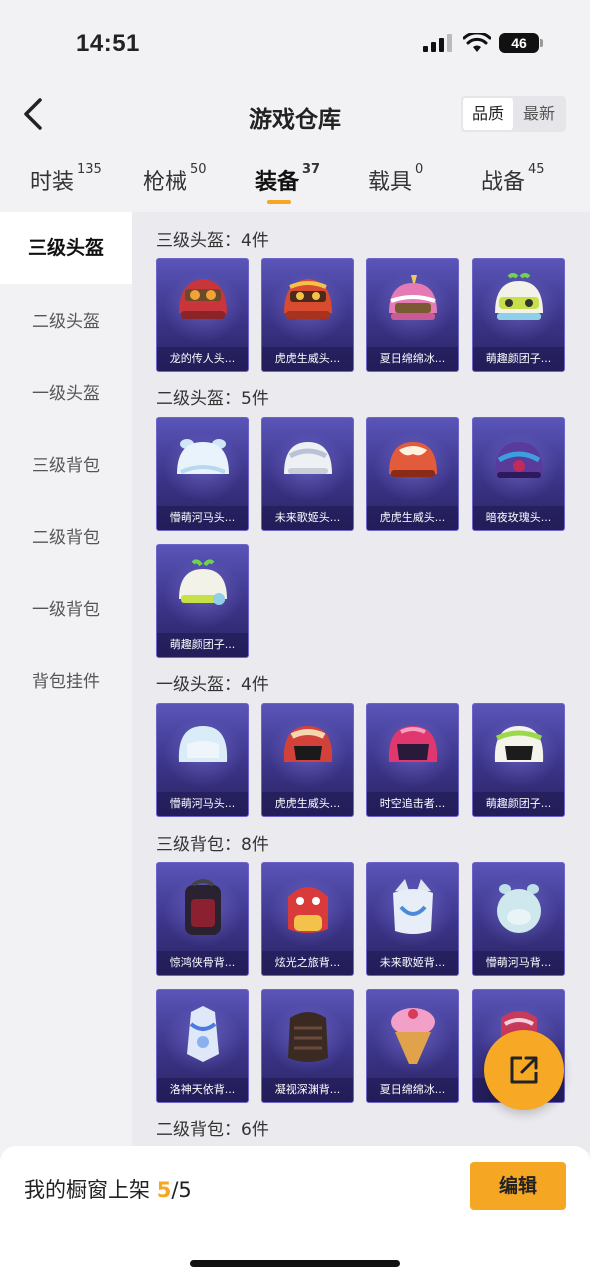  I want to click on status-bar: 14:51 46, so click(295, 44).